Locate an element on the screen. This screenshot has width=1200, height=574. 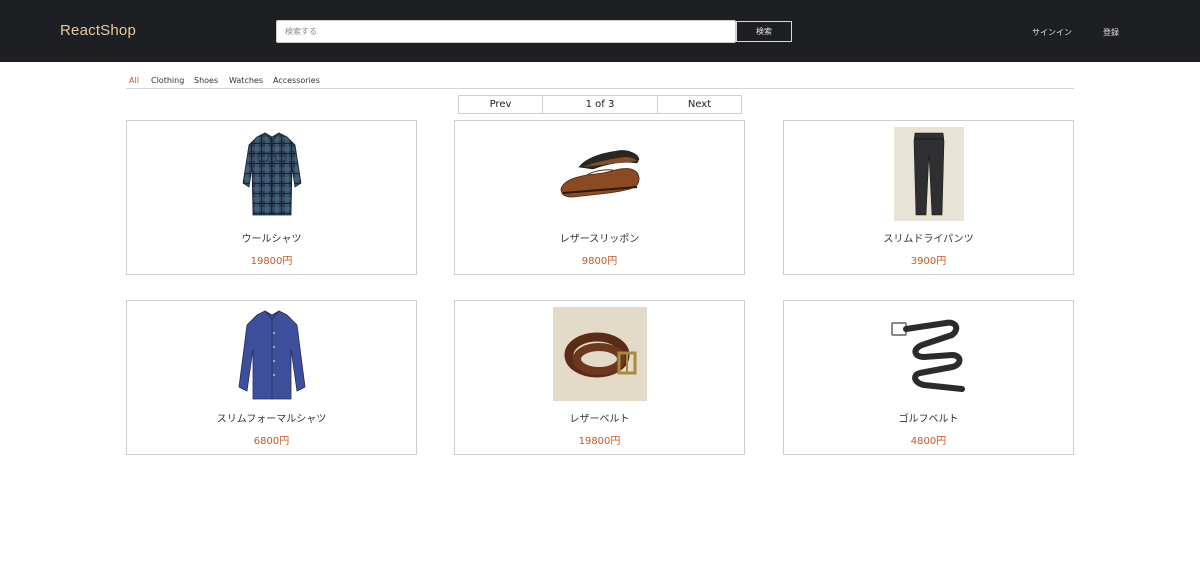
tab-watches: Watches is located at coordinates (246, 80).